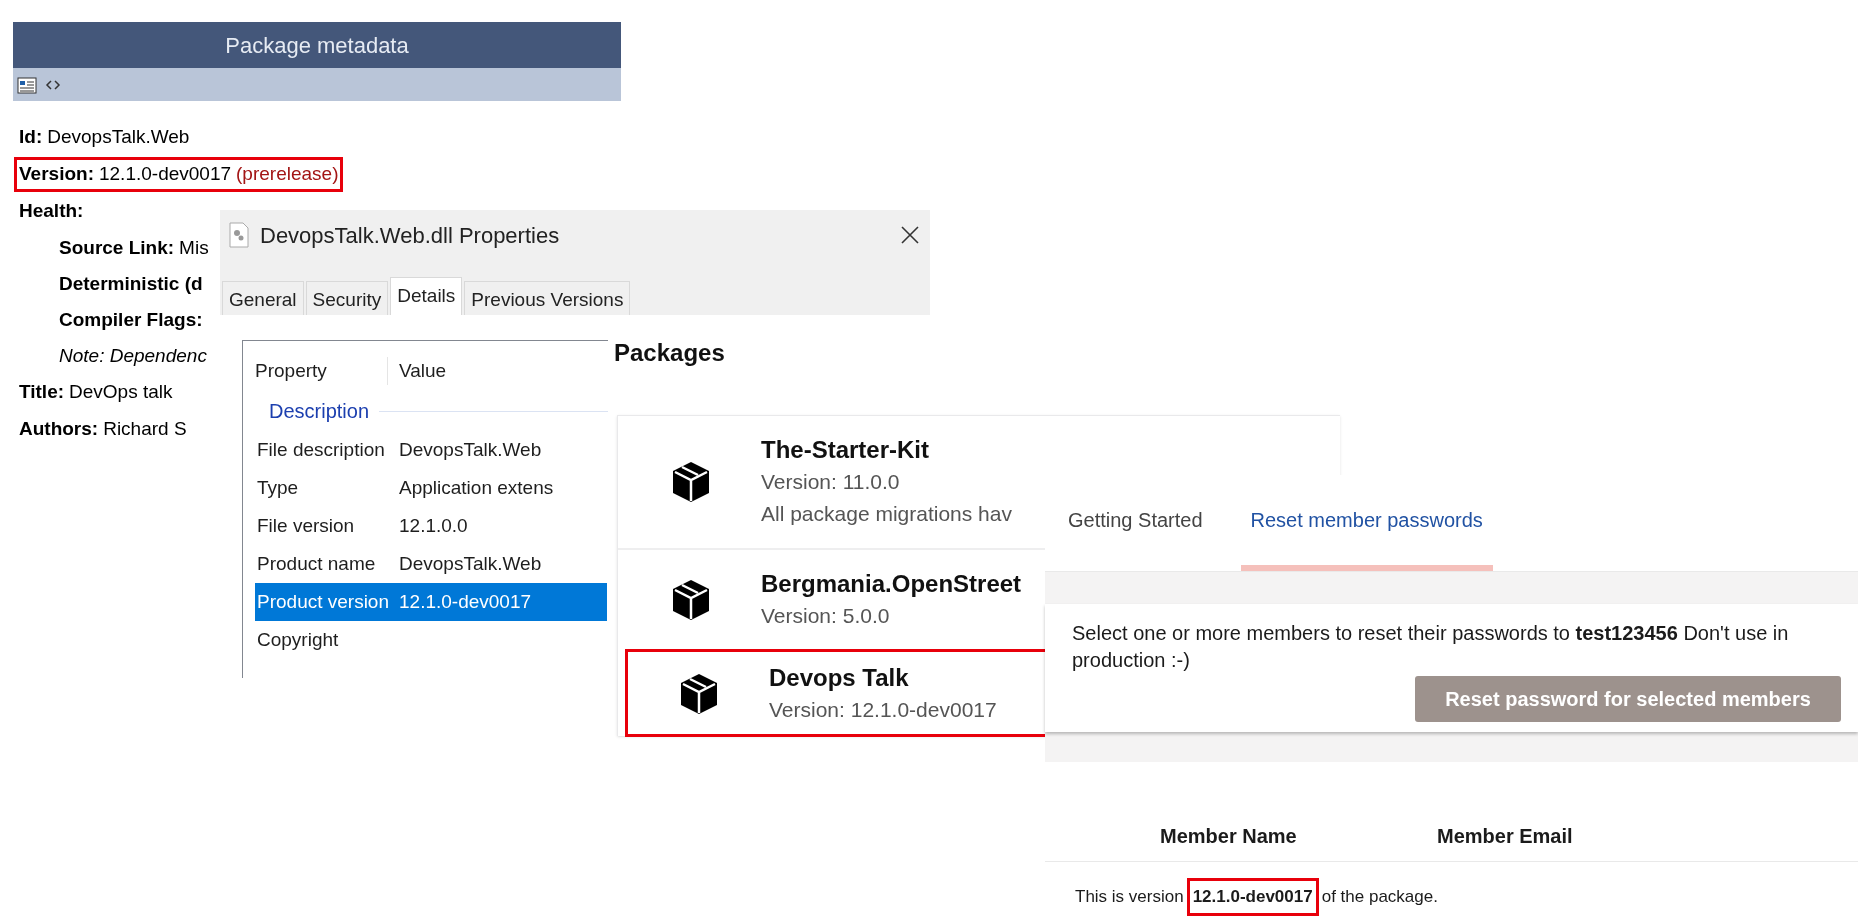  What do you see at coordinates (194, 247) in the screenshot?
I see `field-value: Mis` at bounding box center [194, 247].